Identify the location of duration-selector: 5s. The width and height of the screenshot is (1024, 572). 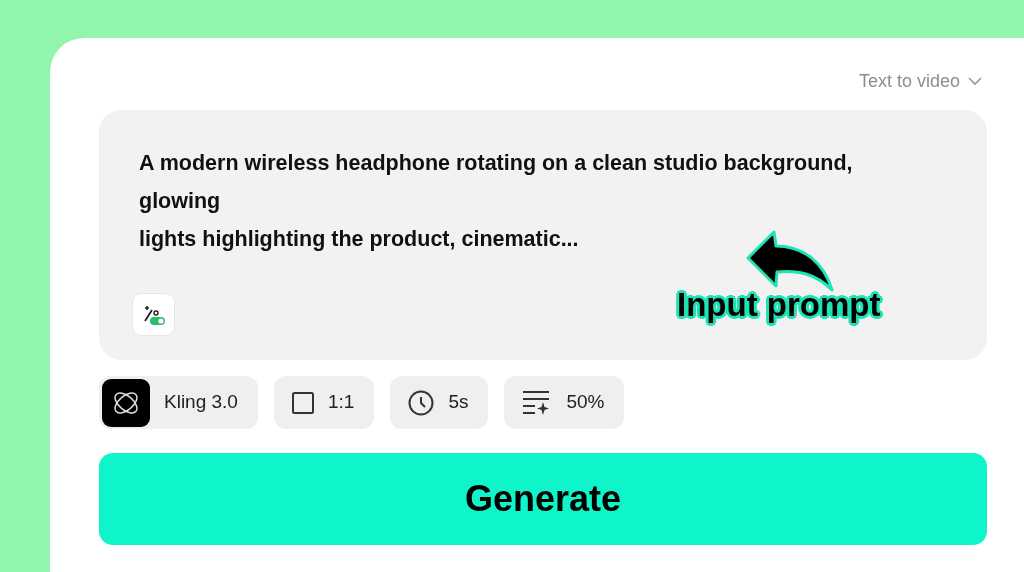
(439, 402).